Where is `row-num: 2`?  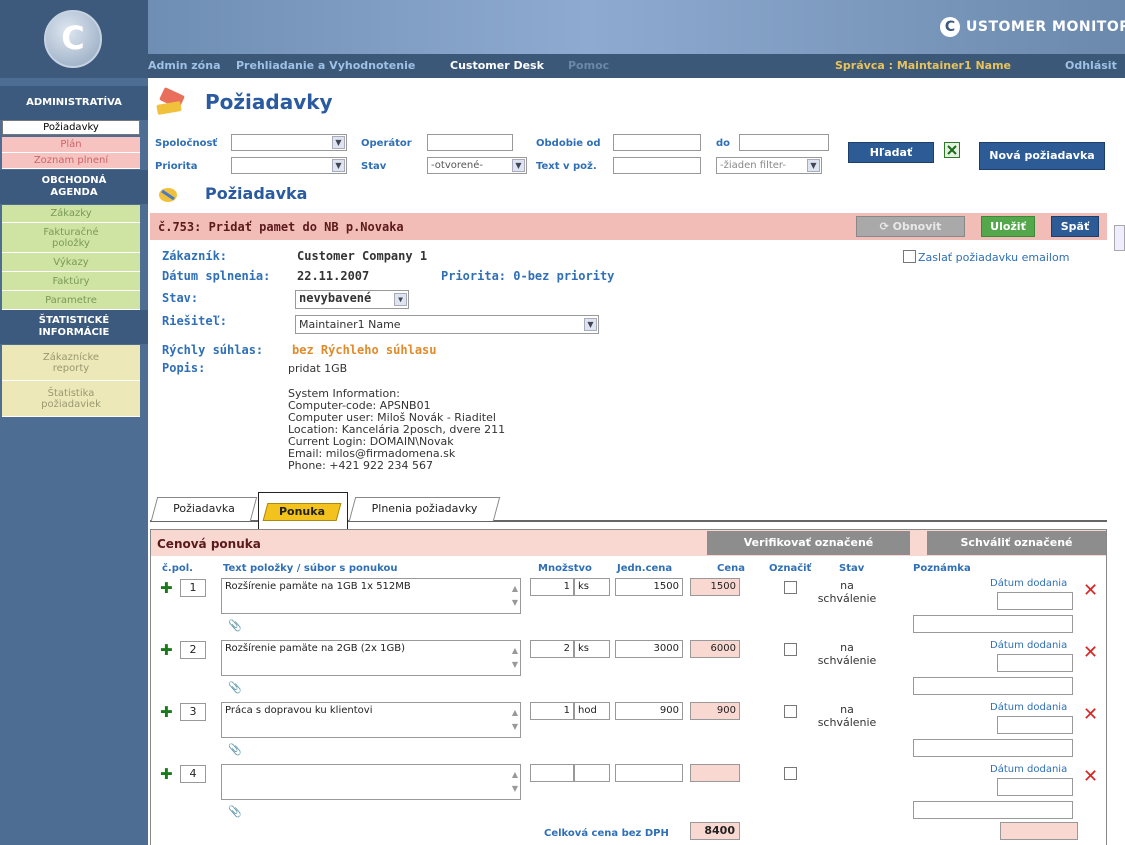 row-num: 2 is located at coordinates (193, 650).